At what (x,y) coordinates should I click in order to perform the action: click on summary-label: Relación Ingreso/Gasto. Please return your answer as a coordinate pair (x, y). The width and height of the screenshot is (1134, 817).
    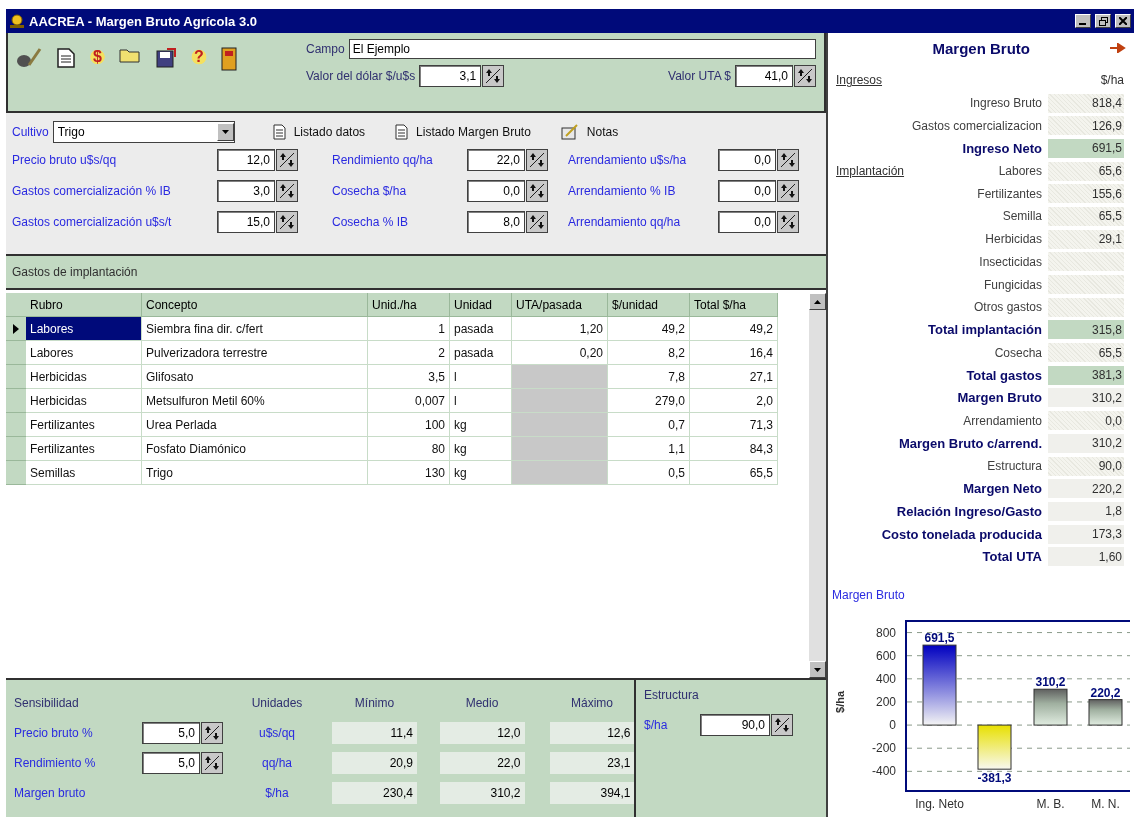
    Looking at the image, I should click on (969, 511).